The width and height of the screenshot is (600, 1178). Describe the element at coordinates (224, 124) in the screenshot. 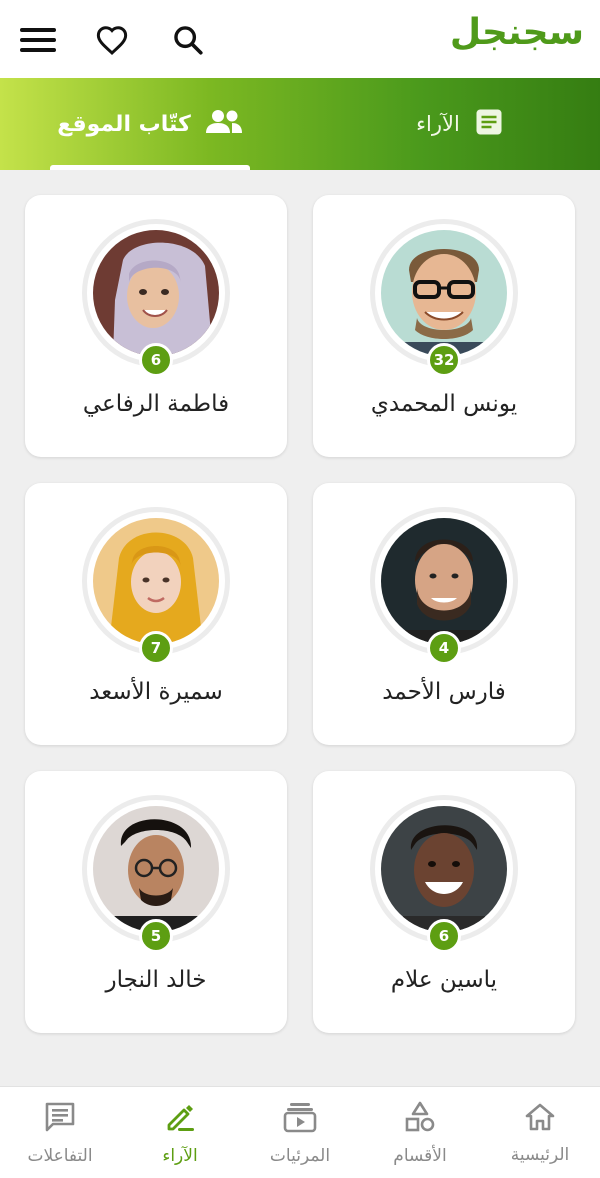

I see `people-icon` at that location.